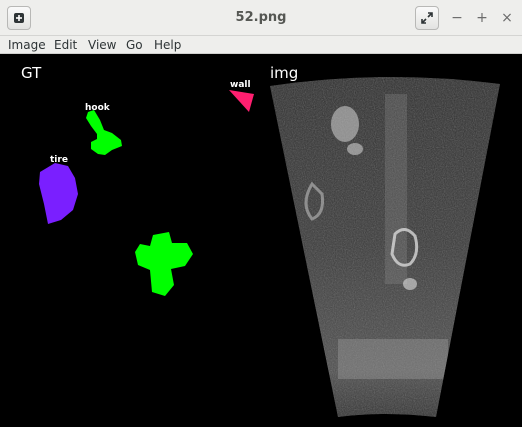 This screenshot has height=427, width=522. I want to click on maximize-icon: +, so click(482, 18).